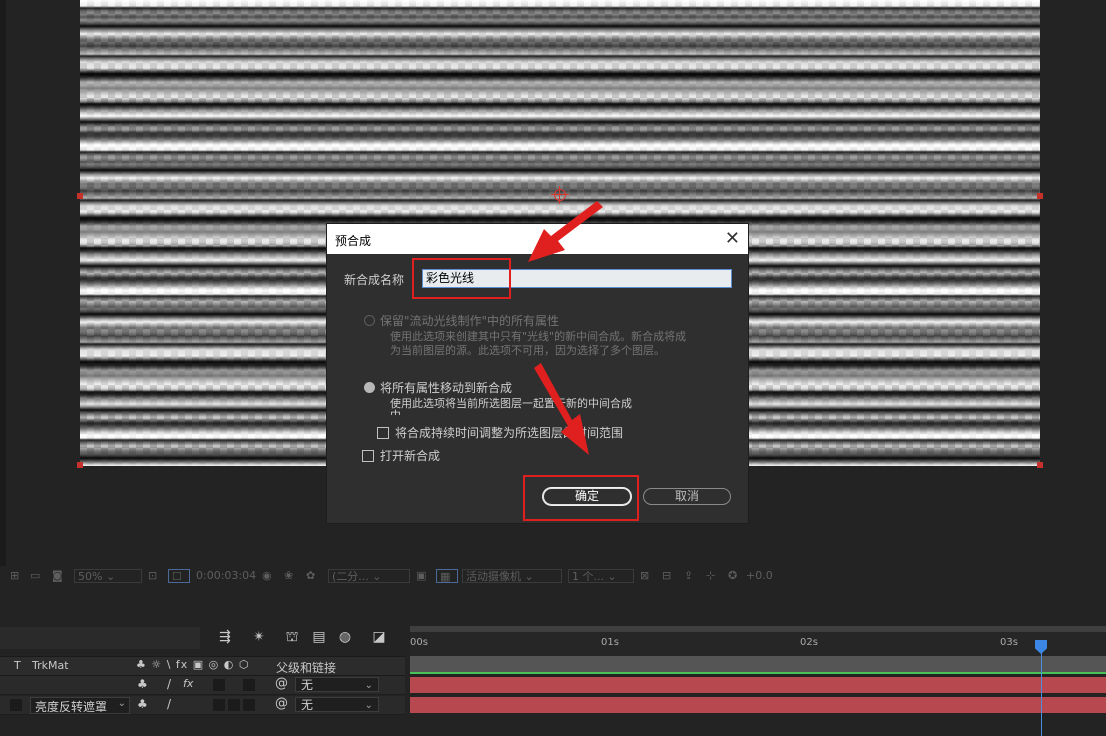  I want to click on annotation-arrows, so click(565, 328).